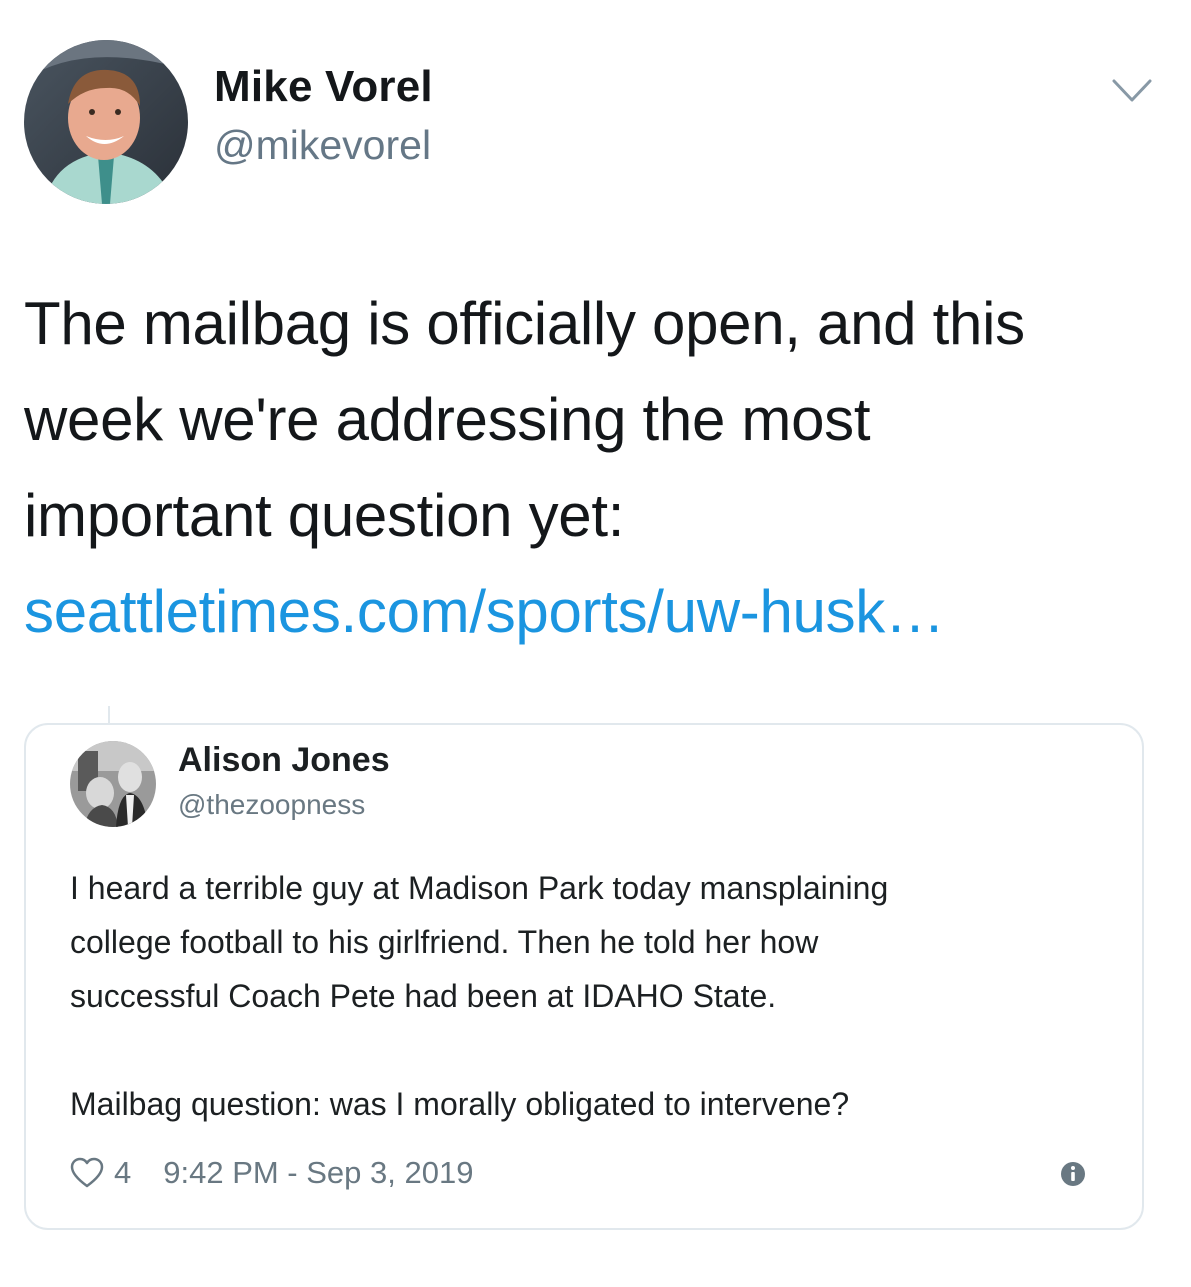 Image resolution: width=1191 pixels, height=1287 pixels. I want to click on author-avatar, so click(106, 122).